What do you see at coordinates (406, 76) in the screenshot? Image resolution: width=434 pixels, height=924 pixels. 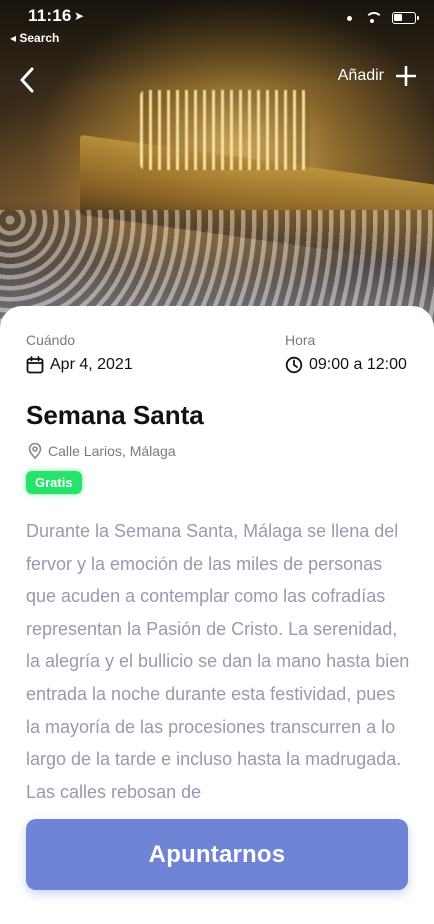 I see `plus-icon` at bounding box center [406, 76].